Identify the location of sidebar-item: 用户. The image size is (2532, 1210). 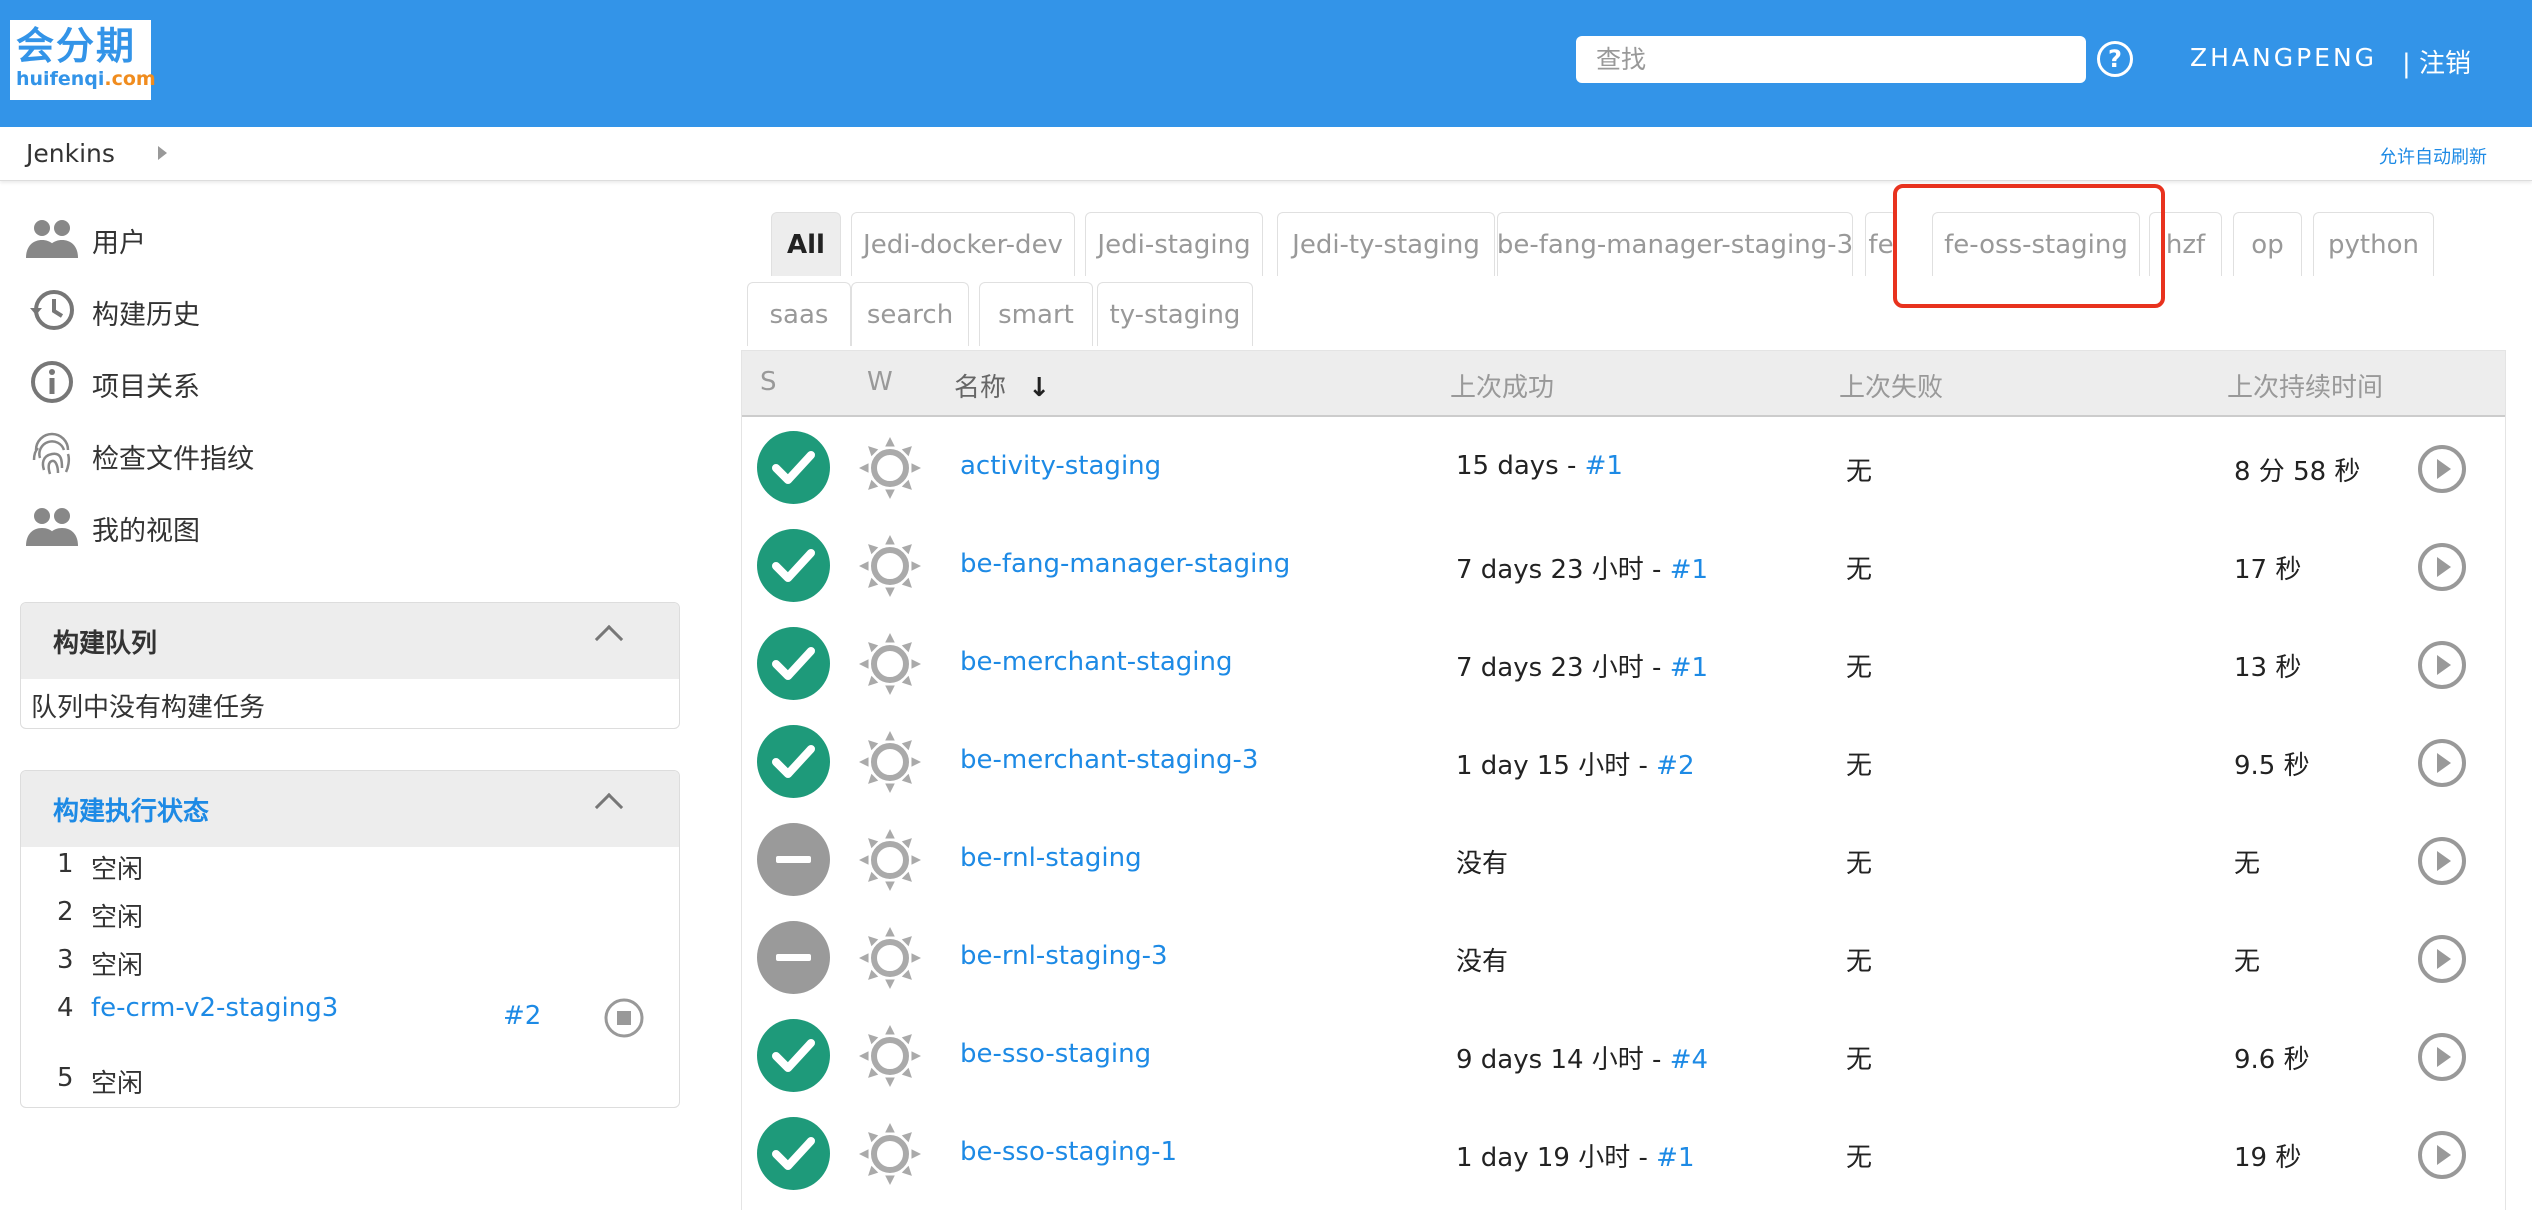
(86, 240).